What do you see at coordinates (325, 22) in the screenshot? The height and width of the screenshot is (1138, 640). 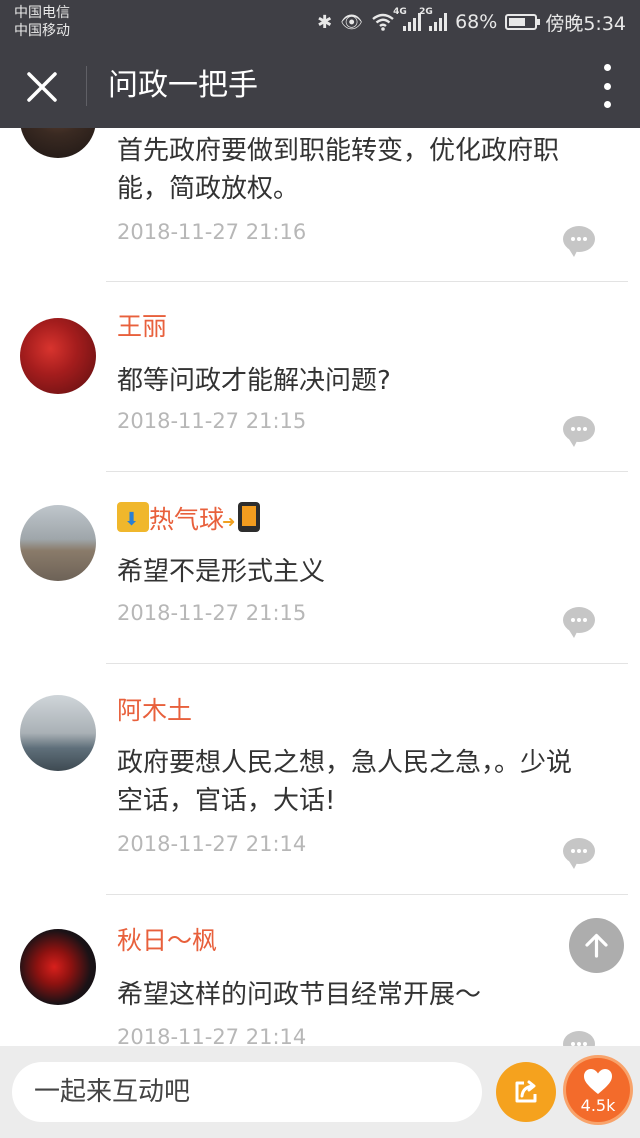 I see `bluetooth-icon: ✱` at bounding box center [325, 22].